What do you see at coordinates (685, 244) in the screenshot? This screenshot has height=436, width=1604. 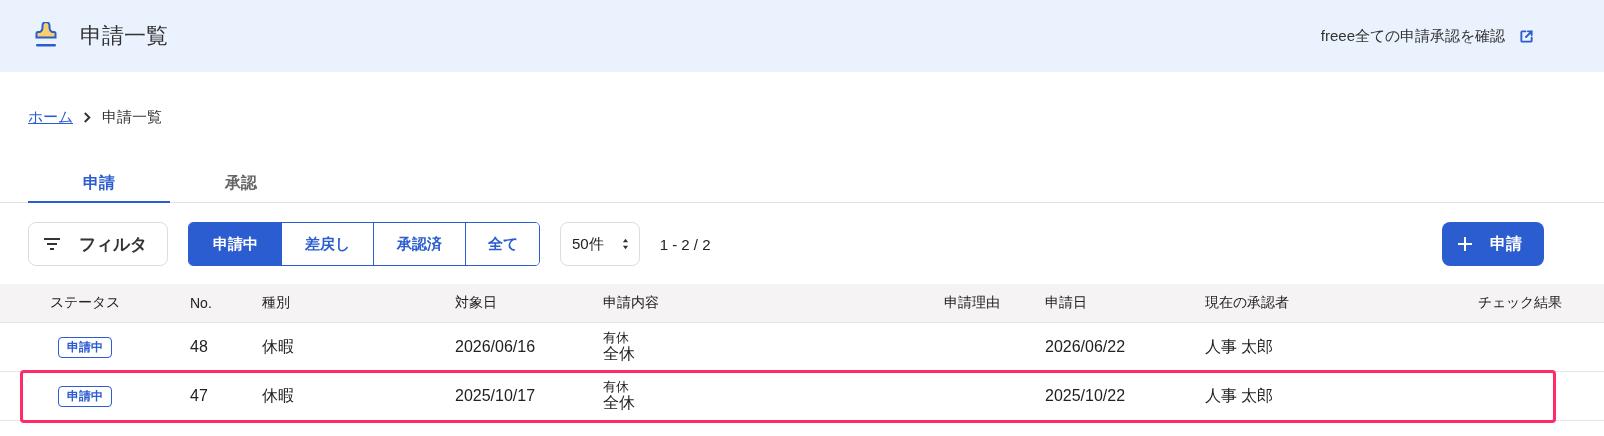 I see `result-count: 1 - 2 / 2` at bounding box center [685, 244].